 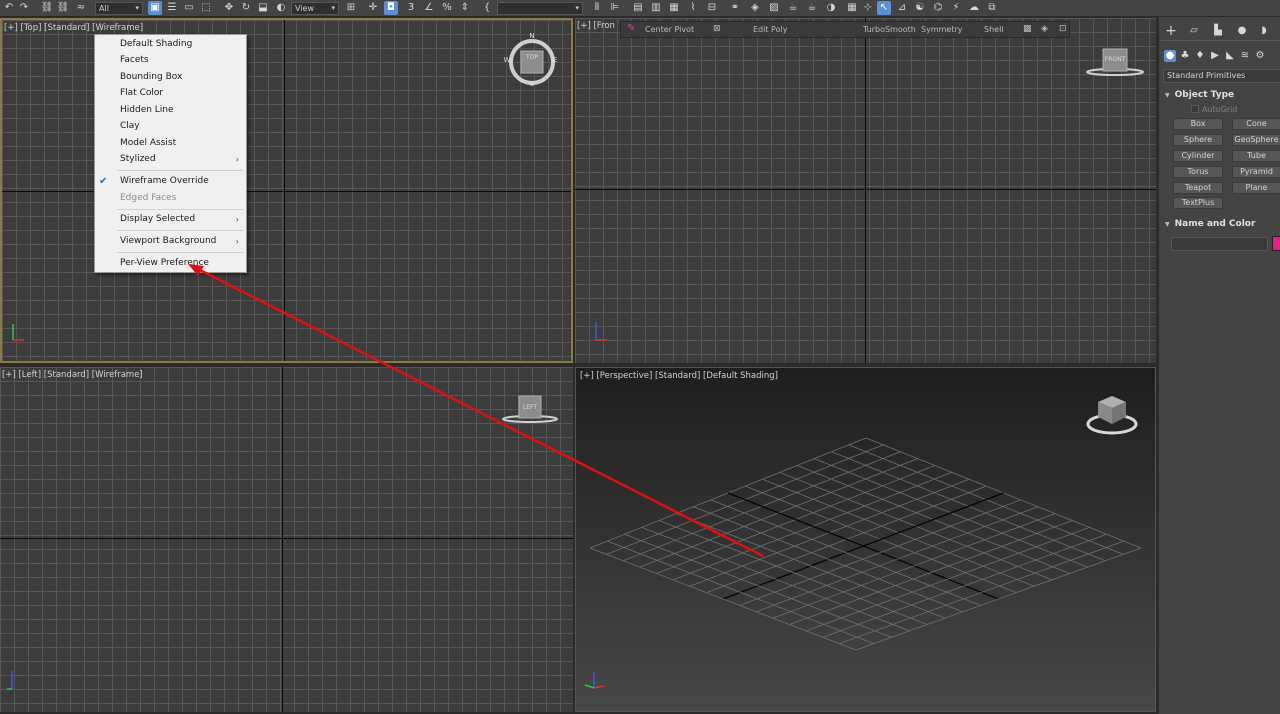 What do you see at coordinates (1185, 56) in the screenshot?
I see `shapes-icon: ♣` at bounding box center [1185, 56].